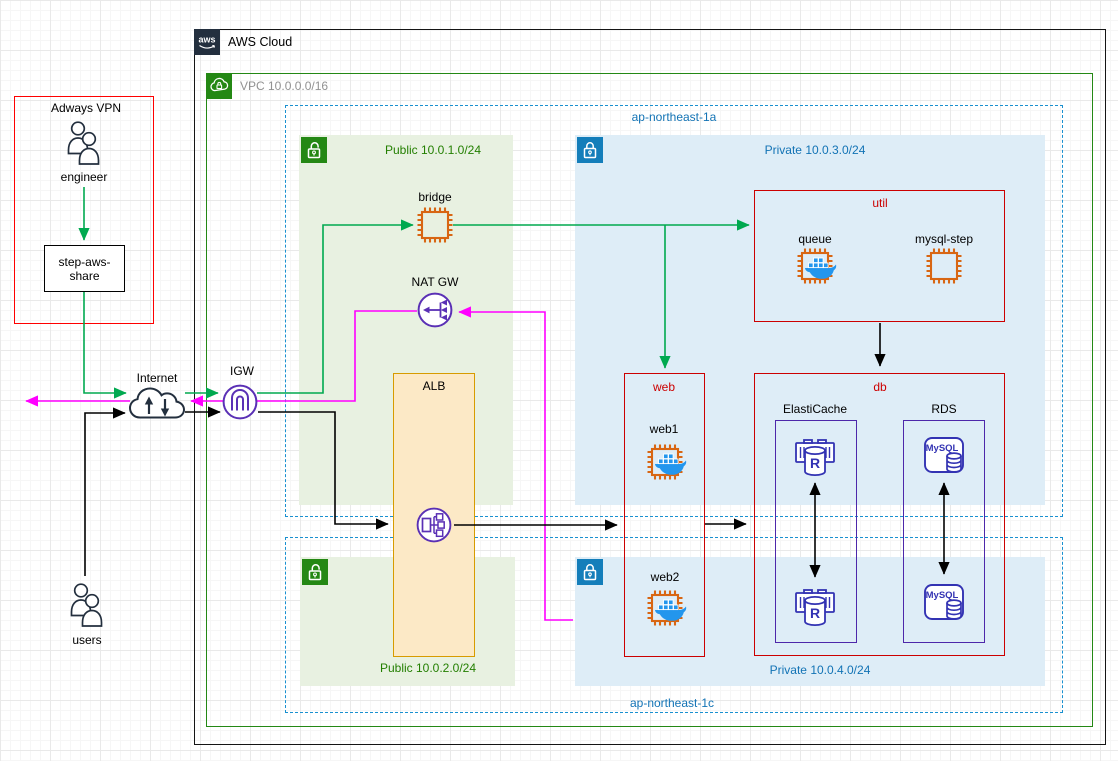 This screenshot has width=1118, height=761. I want to click on rds-mysql-icon: MySQL, so click(944, 455).